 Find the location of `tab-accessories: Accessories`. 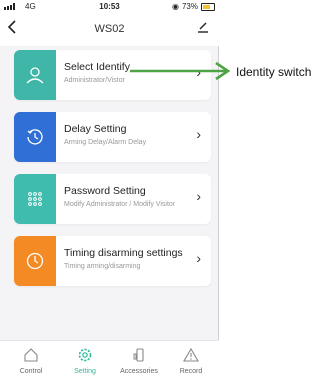

tab-accessories: Accessories is located at coordinates (139, 360).